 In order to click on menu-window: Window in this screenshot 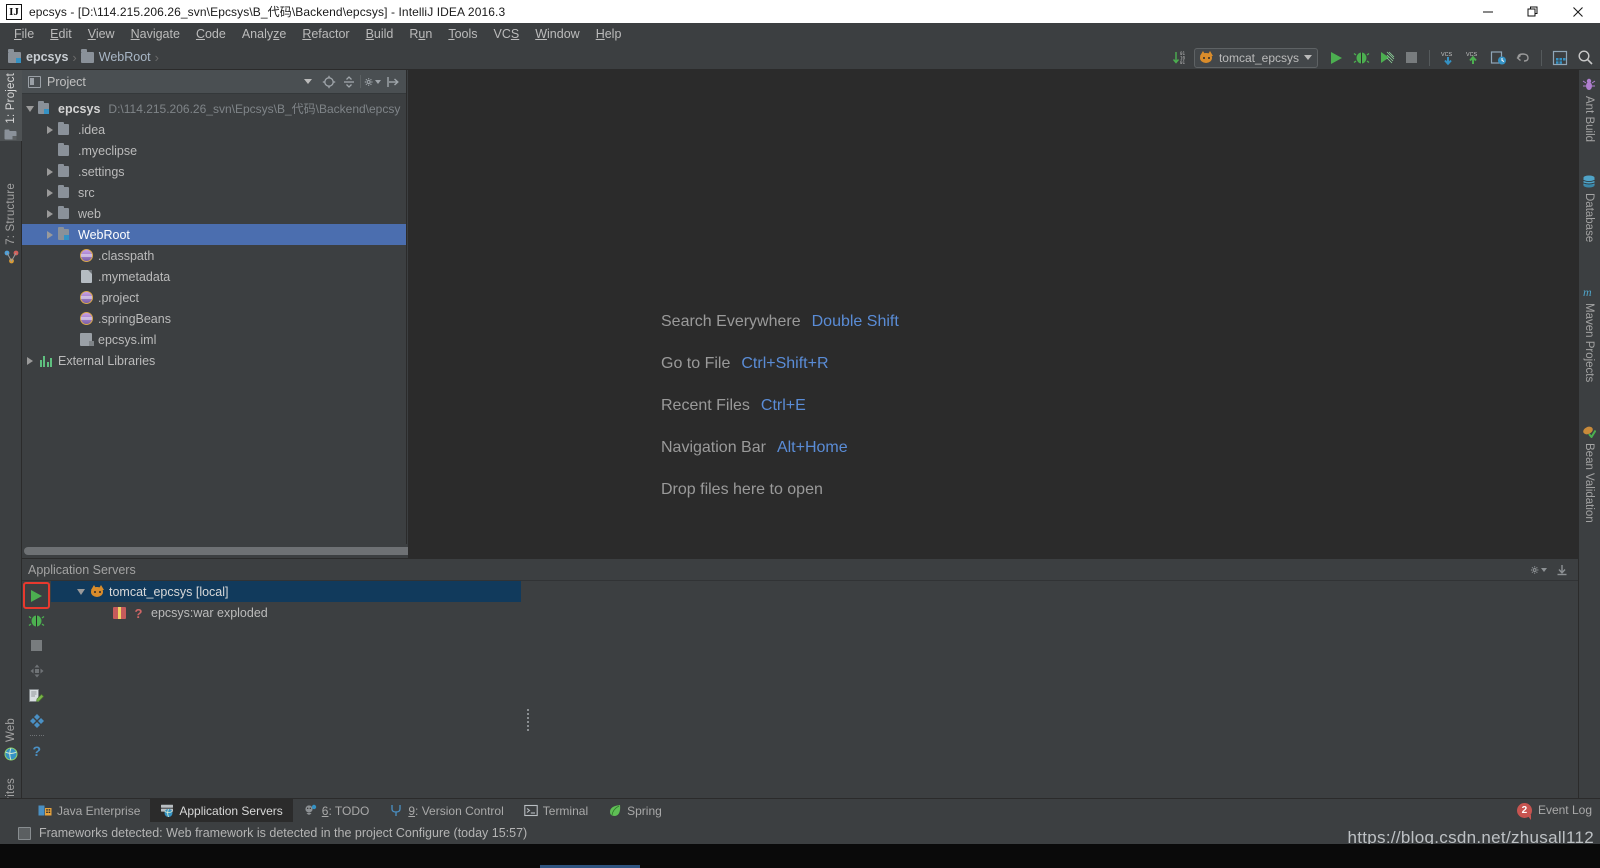, I will do `click(557, 34)`.